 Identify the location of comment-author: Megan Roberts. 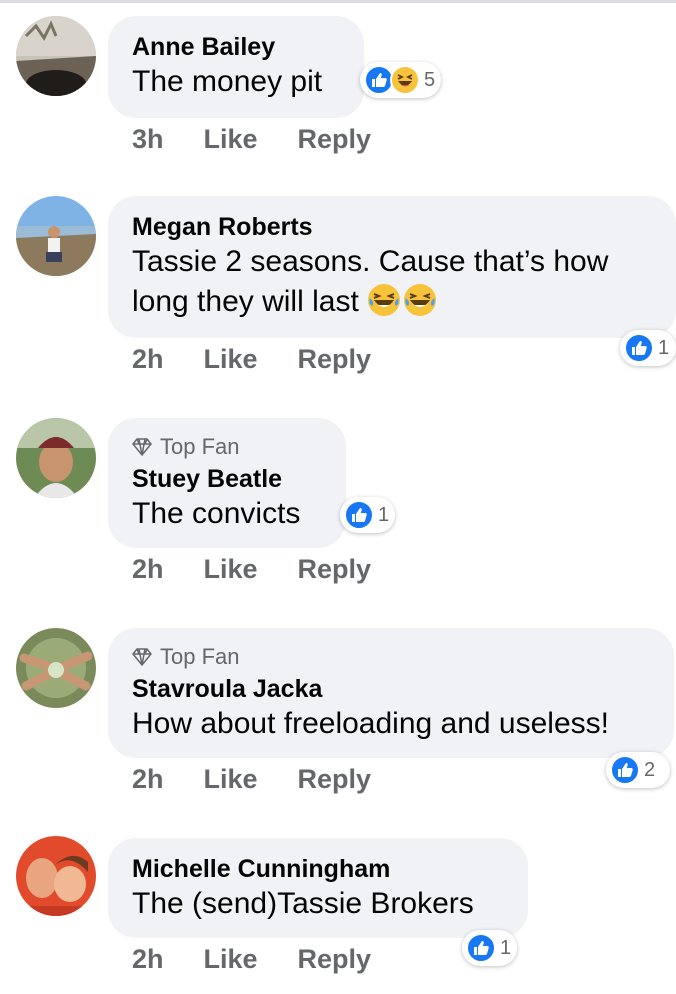
(392, 227).